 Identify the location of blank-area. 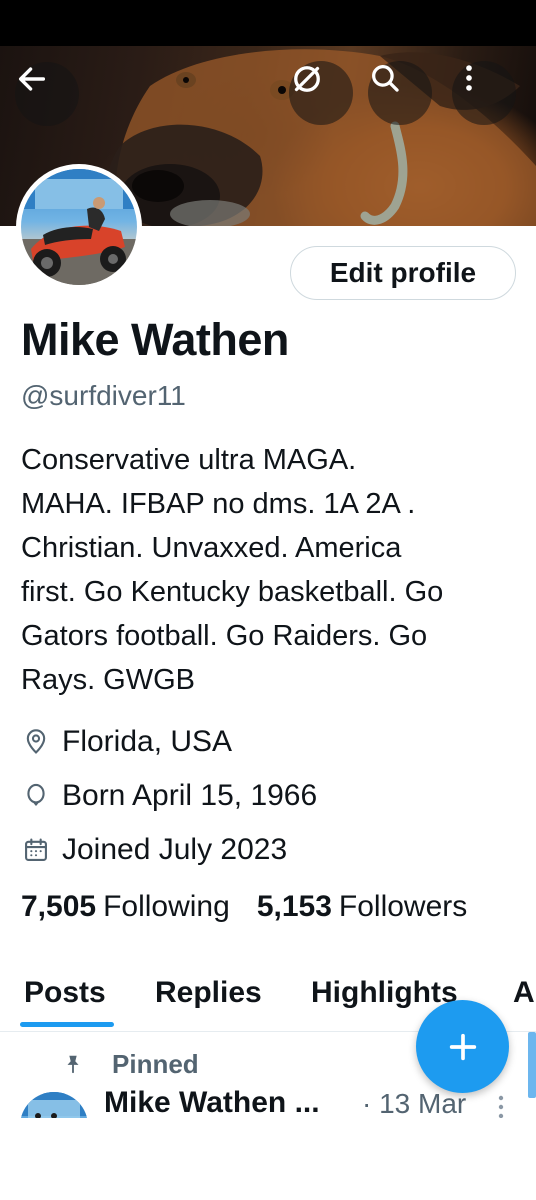
(268, 1159).